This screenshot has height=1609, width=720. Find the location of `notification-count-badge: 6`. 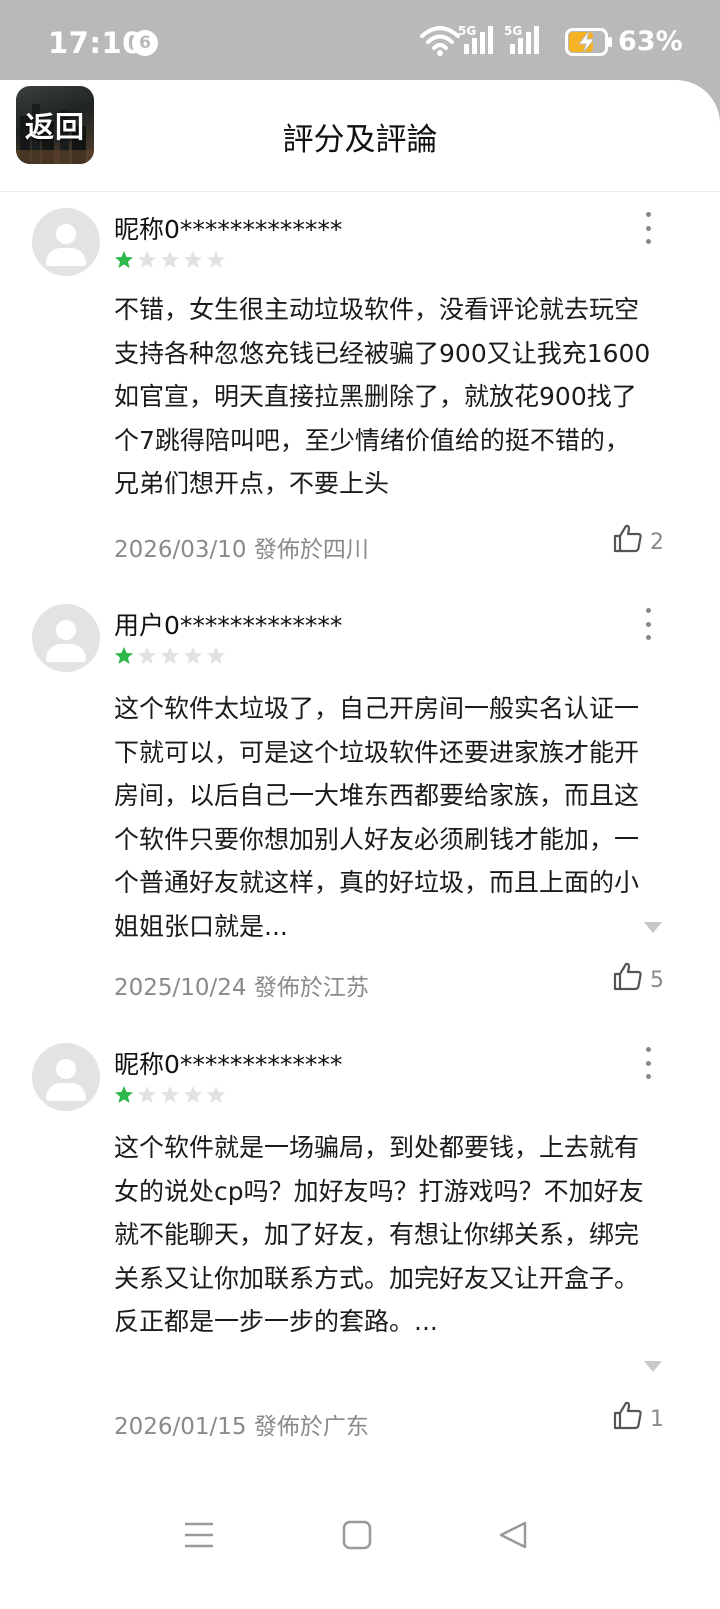

notification-count-badge: 6 is located at coordinates (145, 43).